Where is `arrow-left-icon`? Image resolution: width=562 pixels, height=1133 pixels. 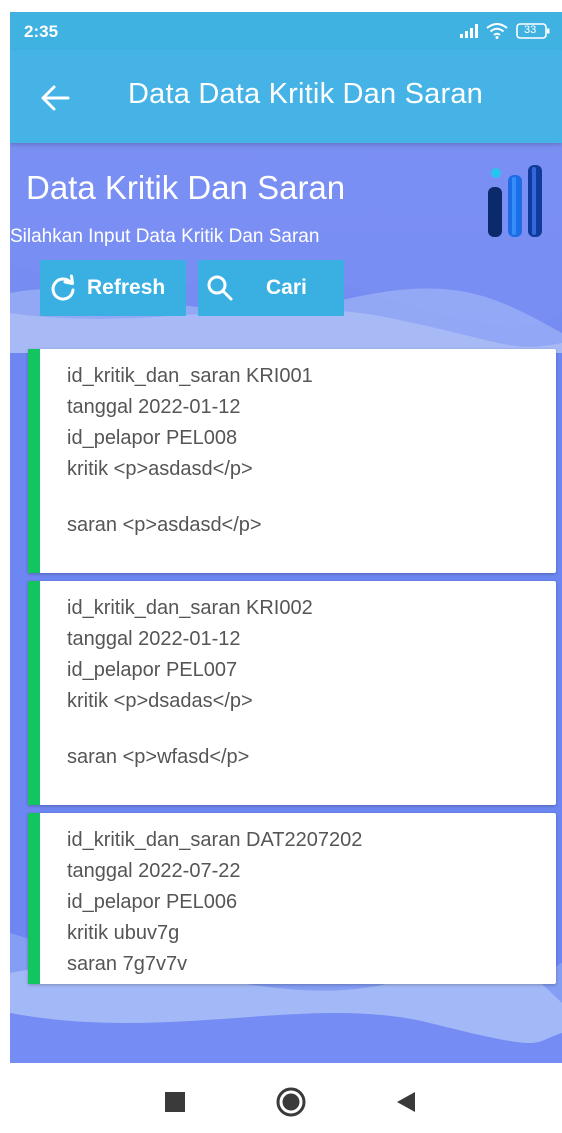 arrow-left-icon is located at coordinates (55, 98).